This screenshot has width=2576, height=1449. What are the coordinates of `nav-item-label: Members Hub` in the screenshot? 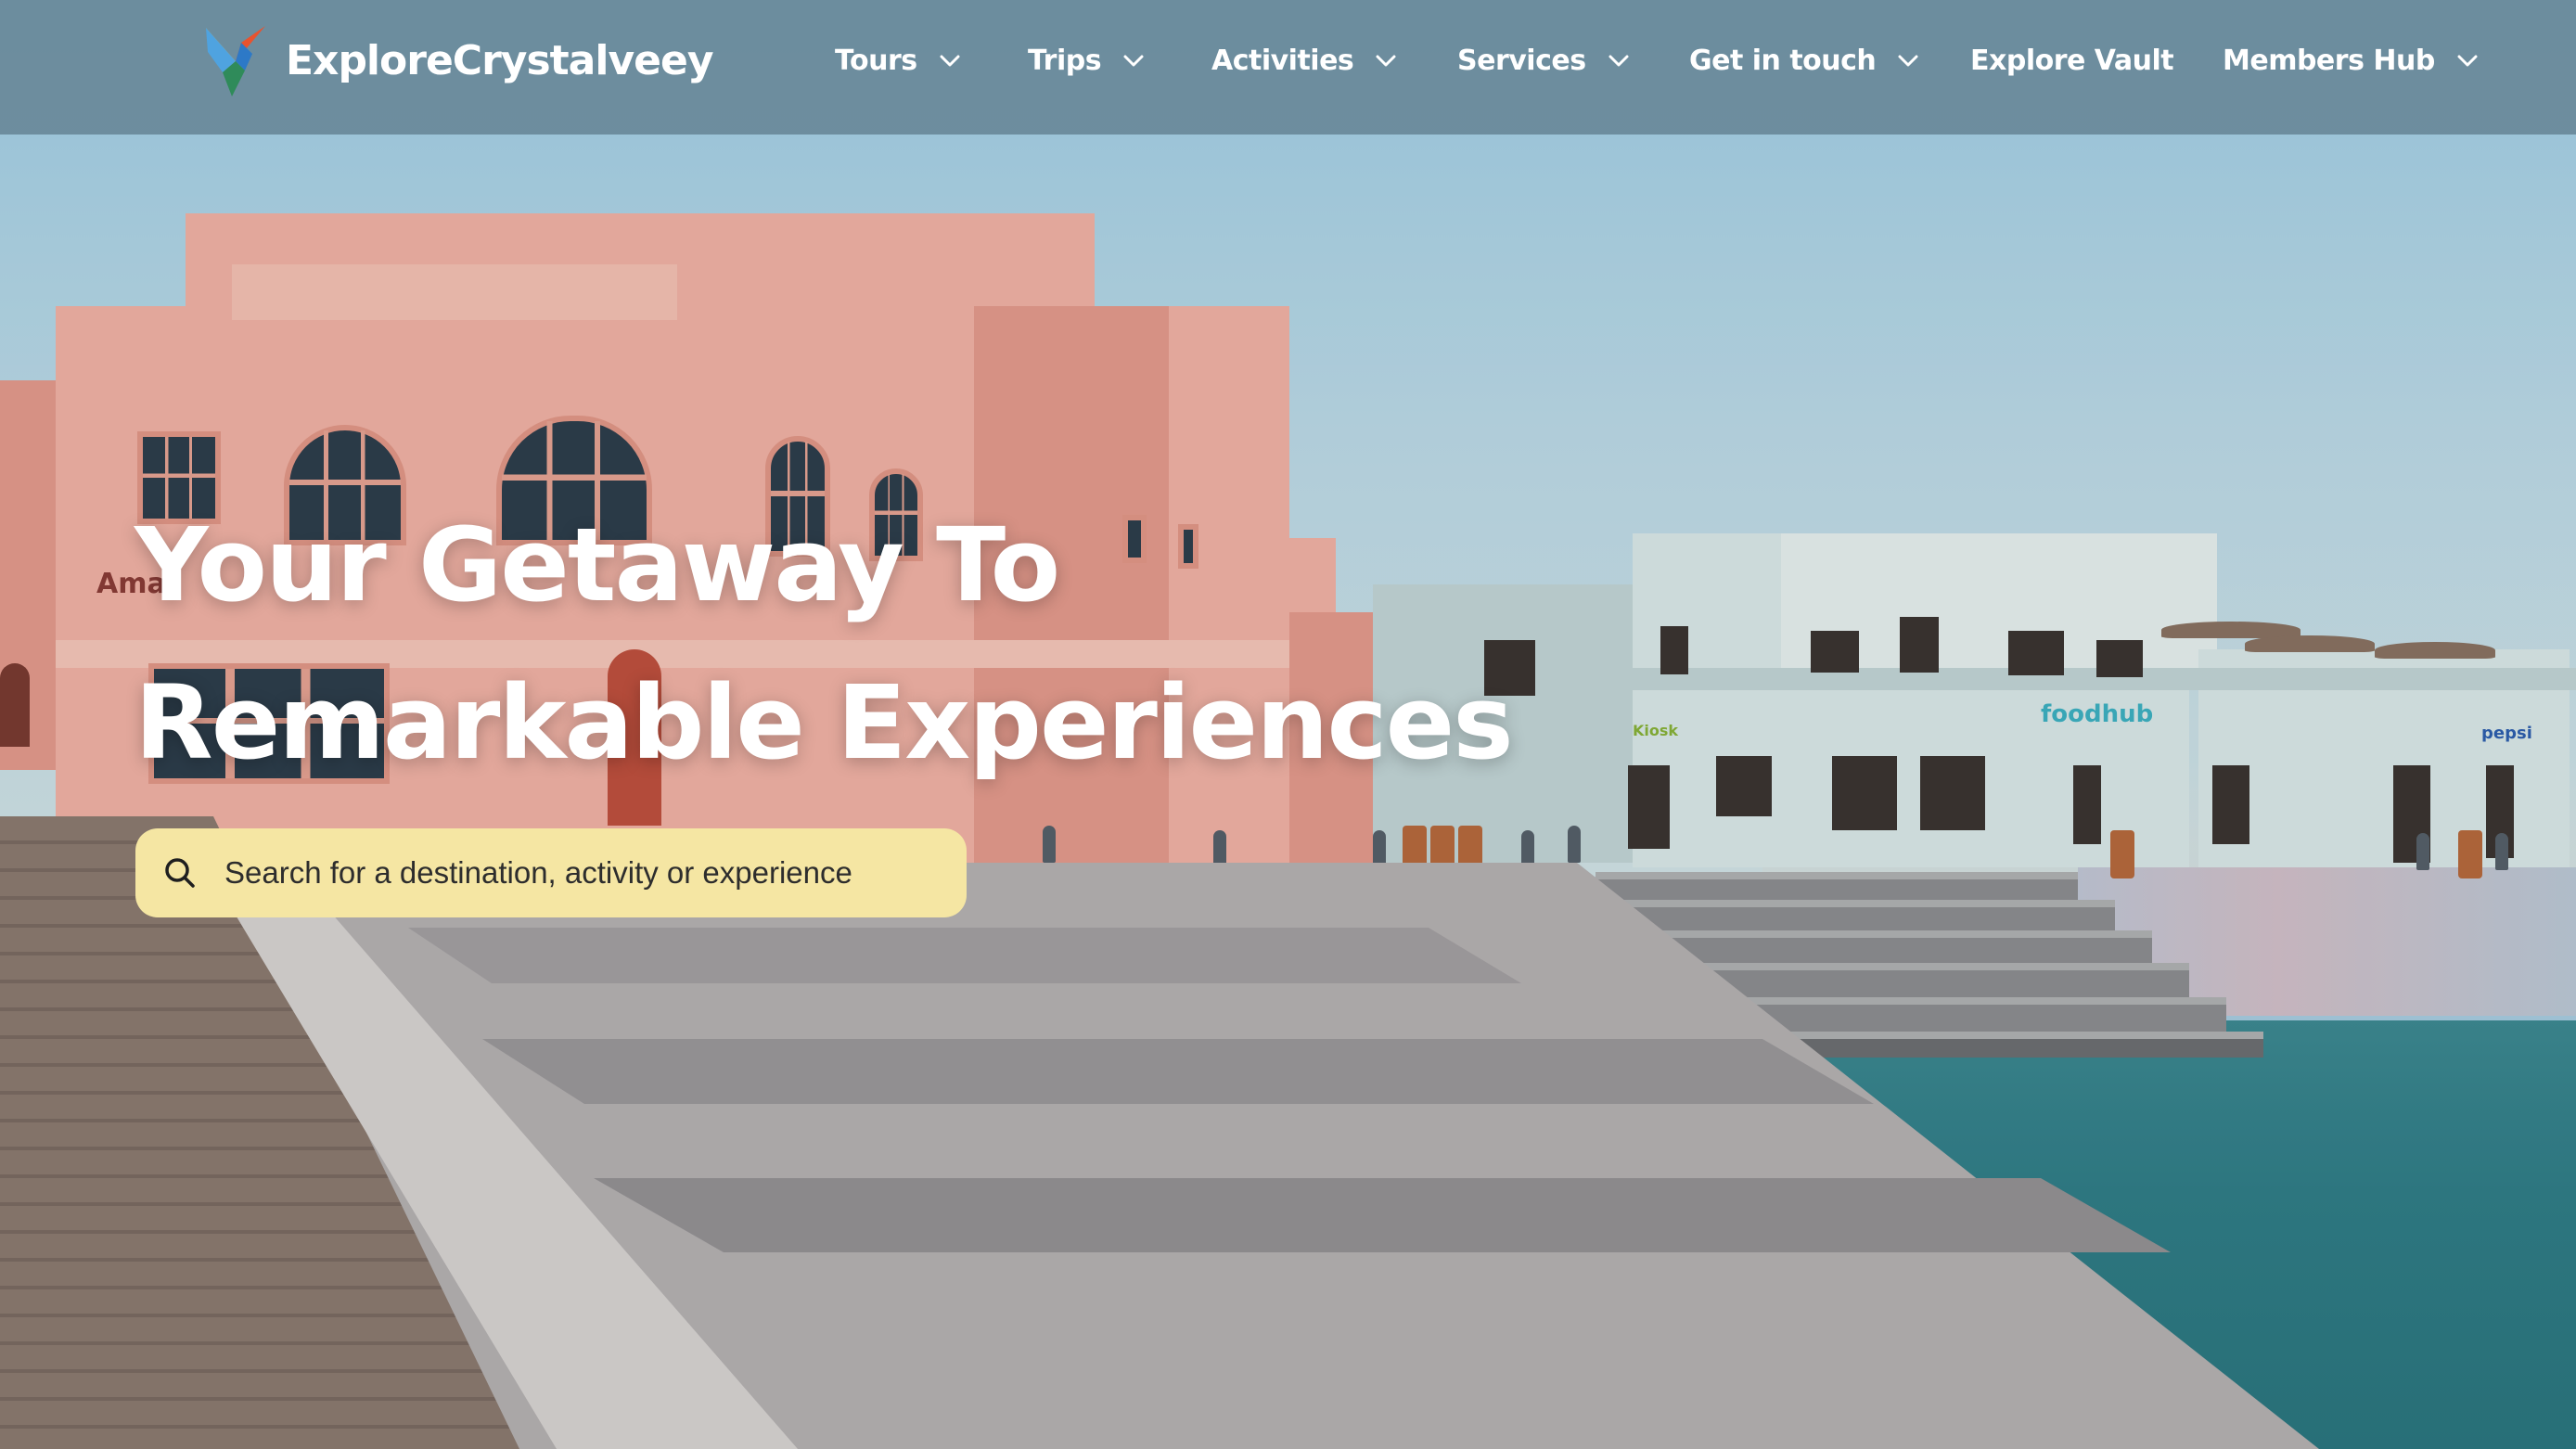 It's located at (2329, 60).